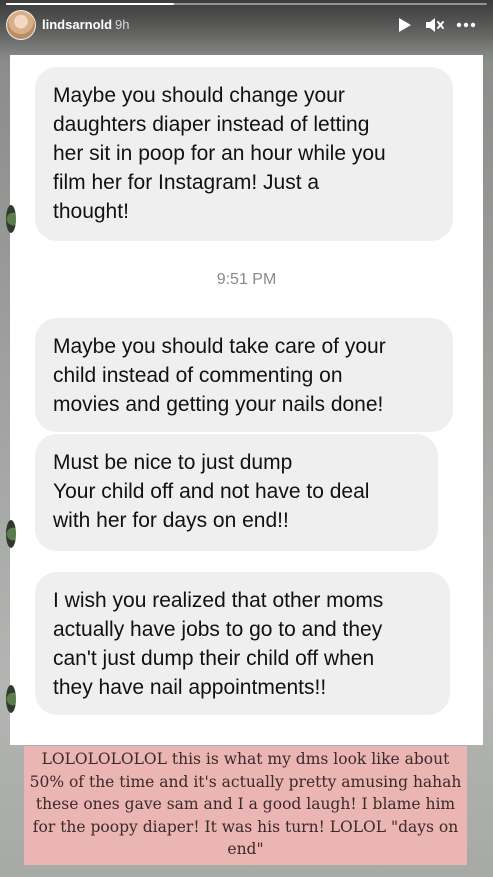 The image size is (493, 877). What do you see at coordinates (246, 279) in the screenshot?
I see `message-timestamp: 9:51 PM` at bounding box center [246, 279].